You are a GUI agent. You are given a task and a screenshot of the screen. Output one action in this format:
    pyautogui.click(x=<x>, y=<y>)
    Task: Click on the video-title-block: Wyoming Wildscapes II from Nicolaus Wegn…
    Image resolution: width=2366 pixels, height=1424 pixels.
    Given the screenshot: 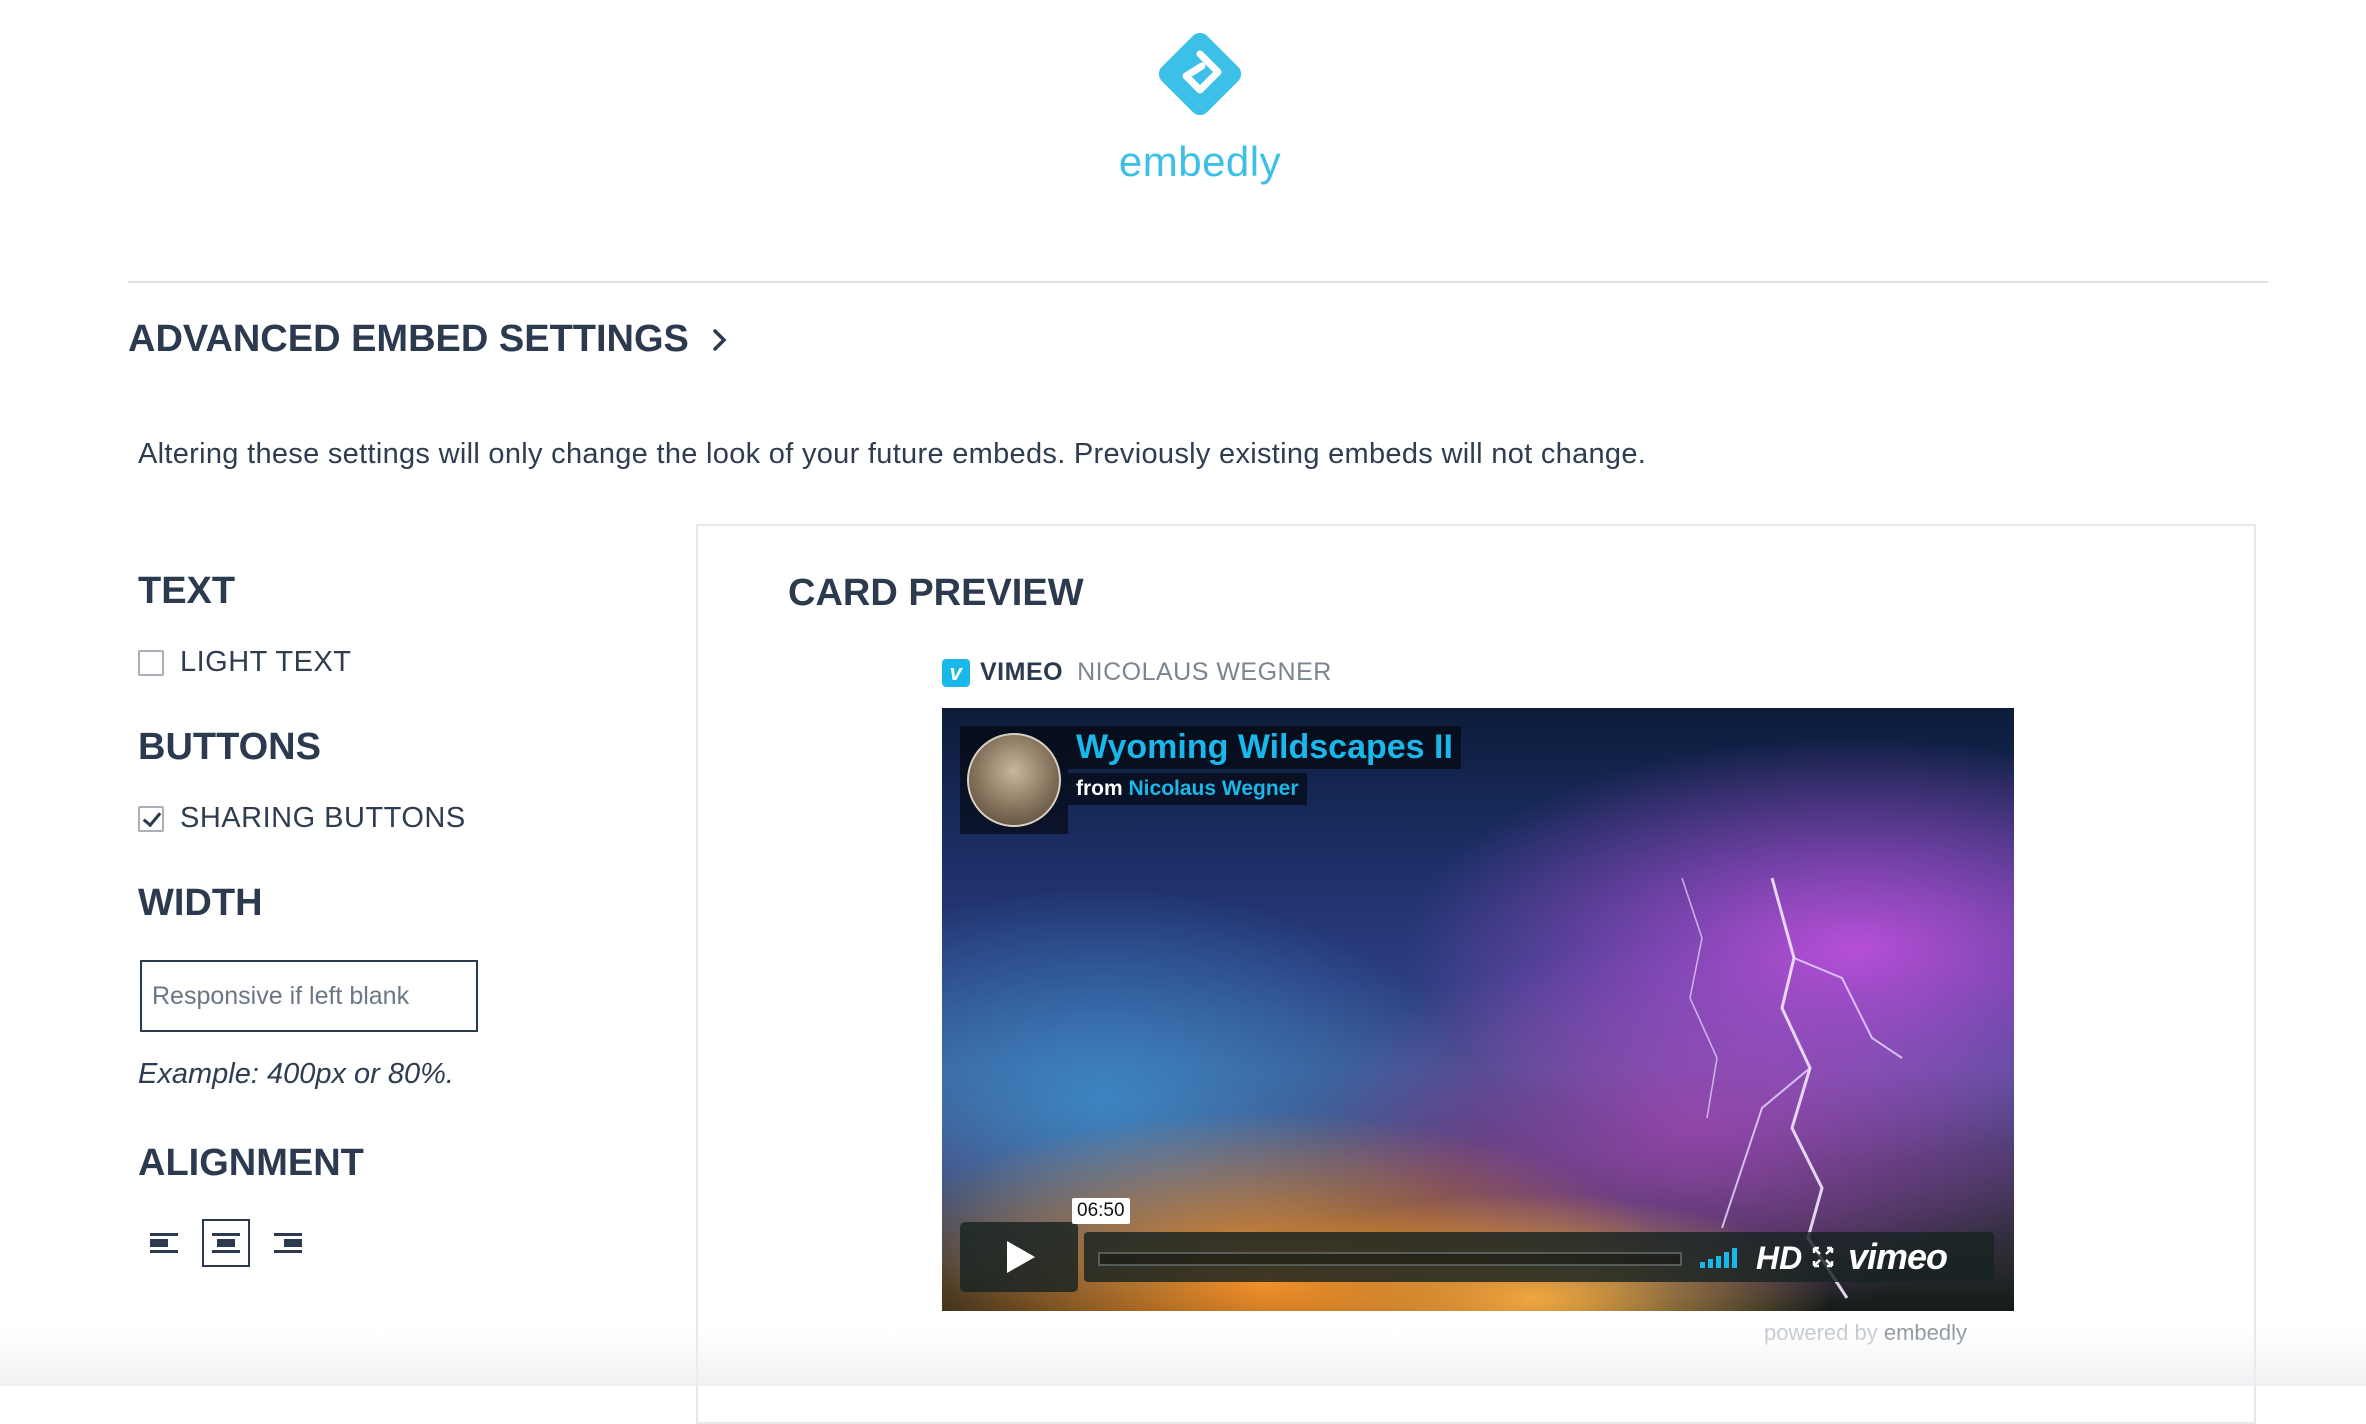 What is the action you would take?
    pyautogui.click(x=1264, y=765)
    